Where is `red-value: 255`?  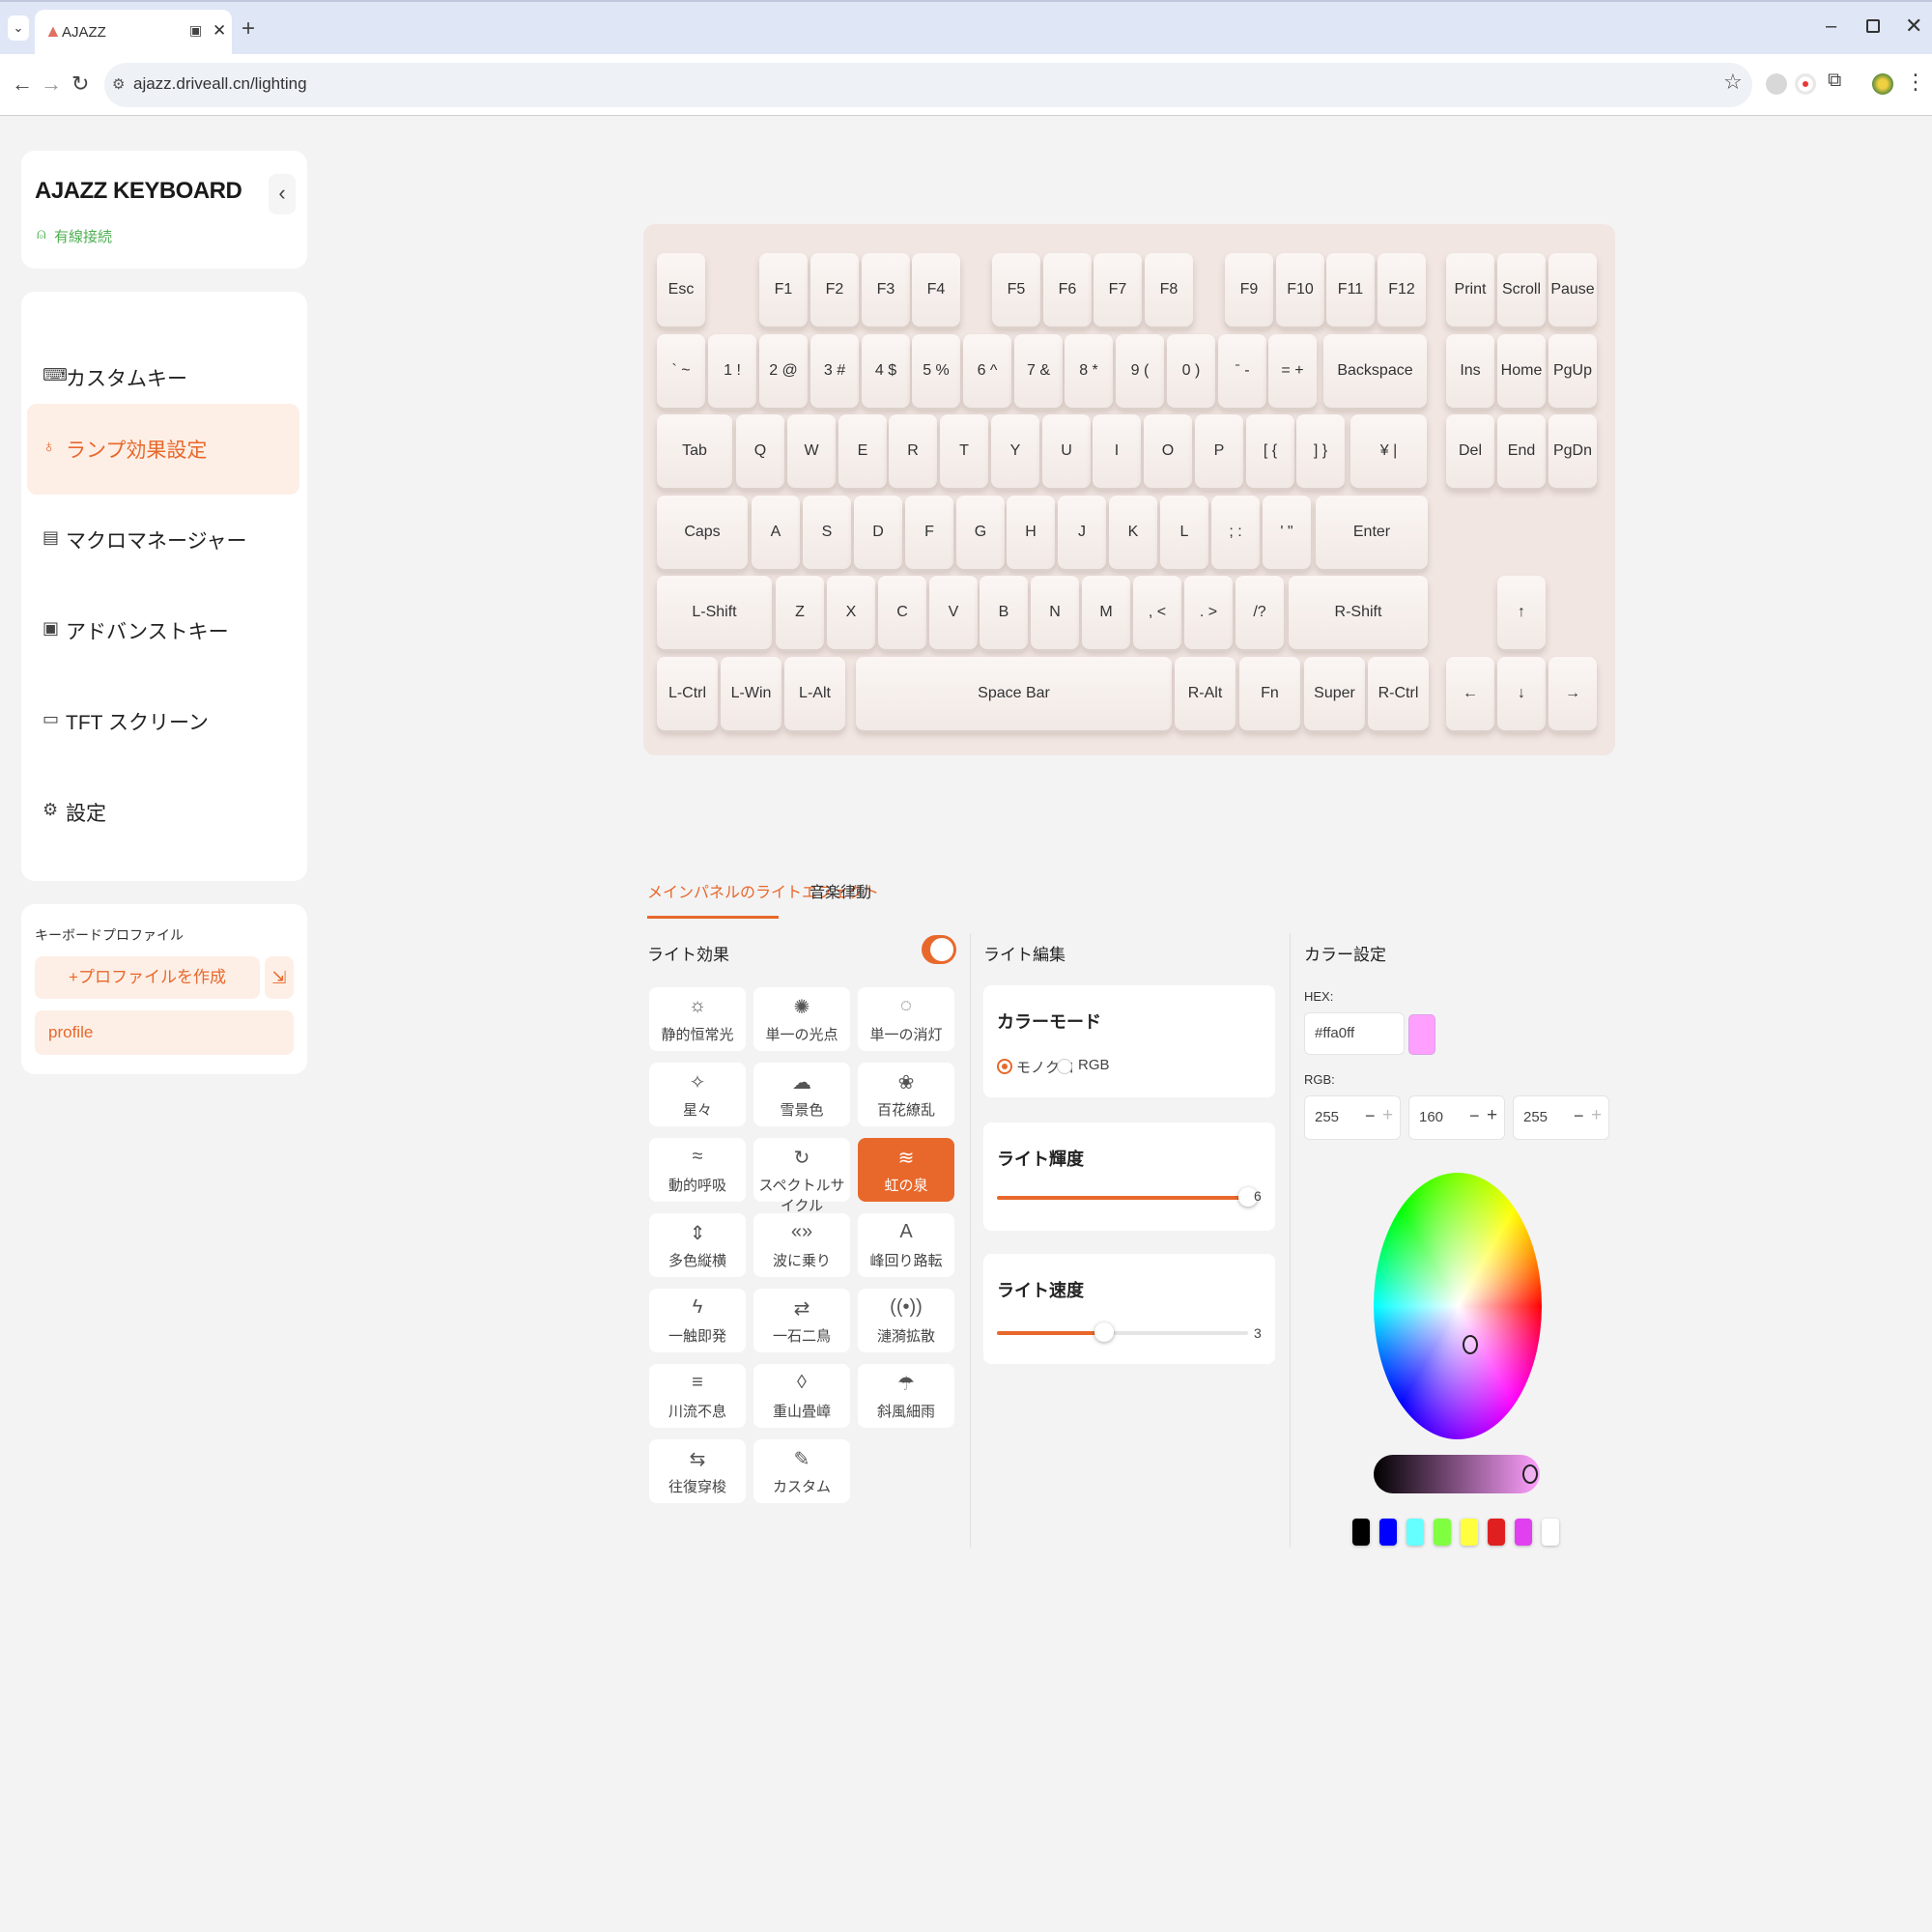 red-value: 255 is located at coordinates (1327, 1117).